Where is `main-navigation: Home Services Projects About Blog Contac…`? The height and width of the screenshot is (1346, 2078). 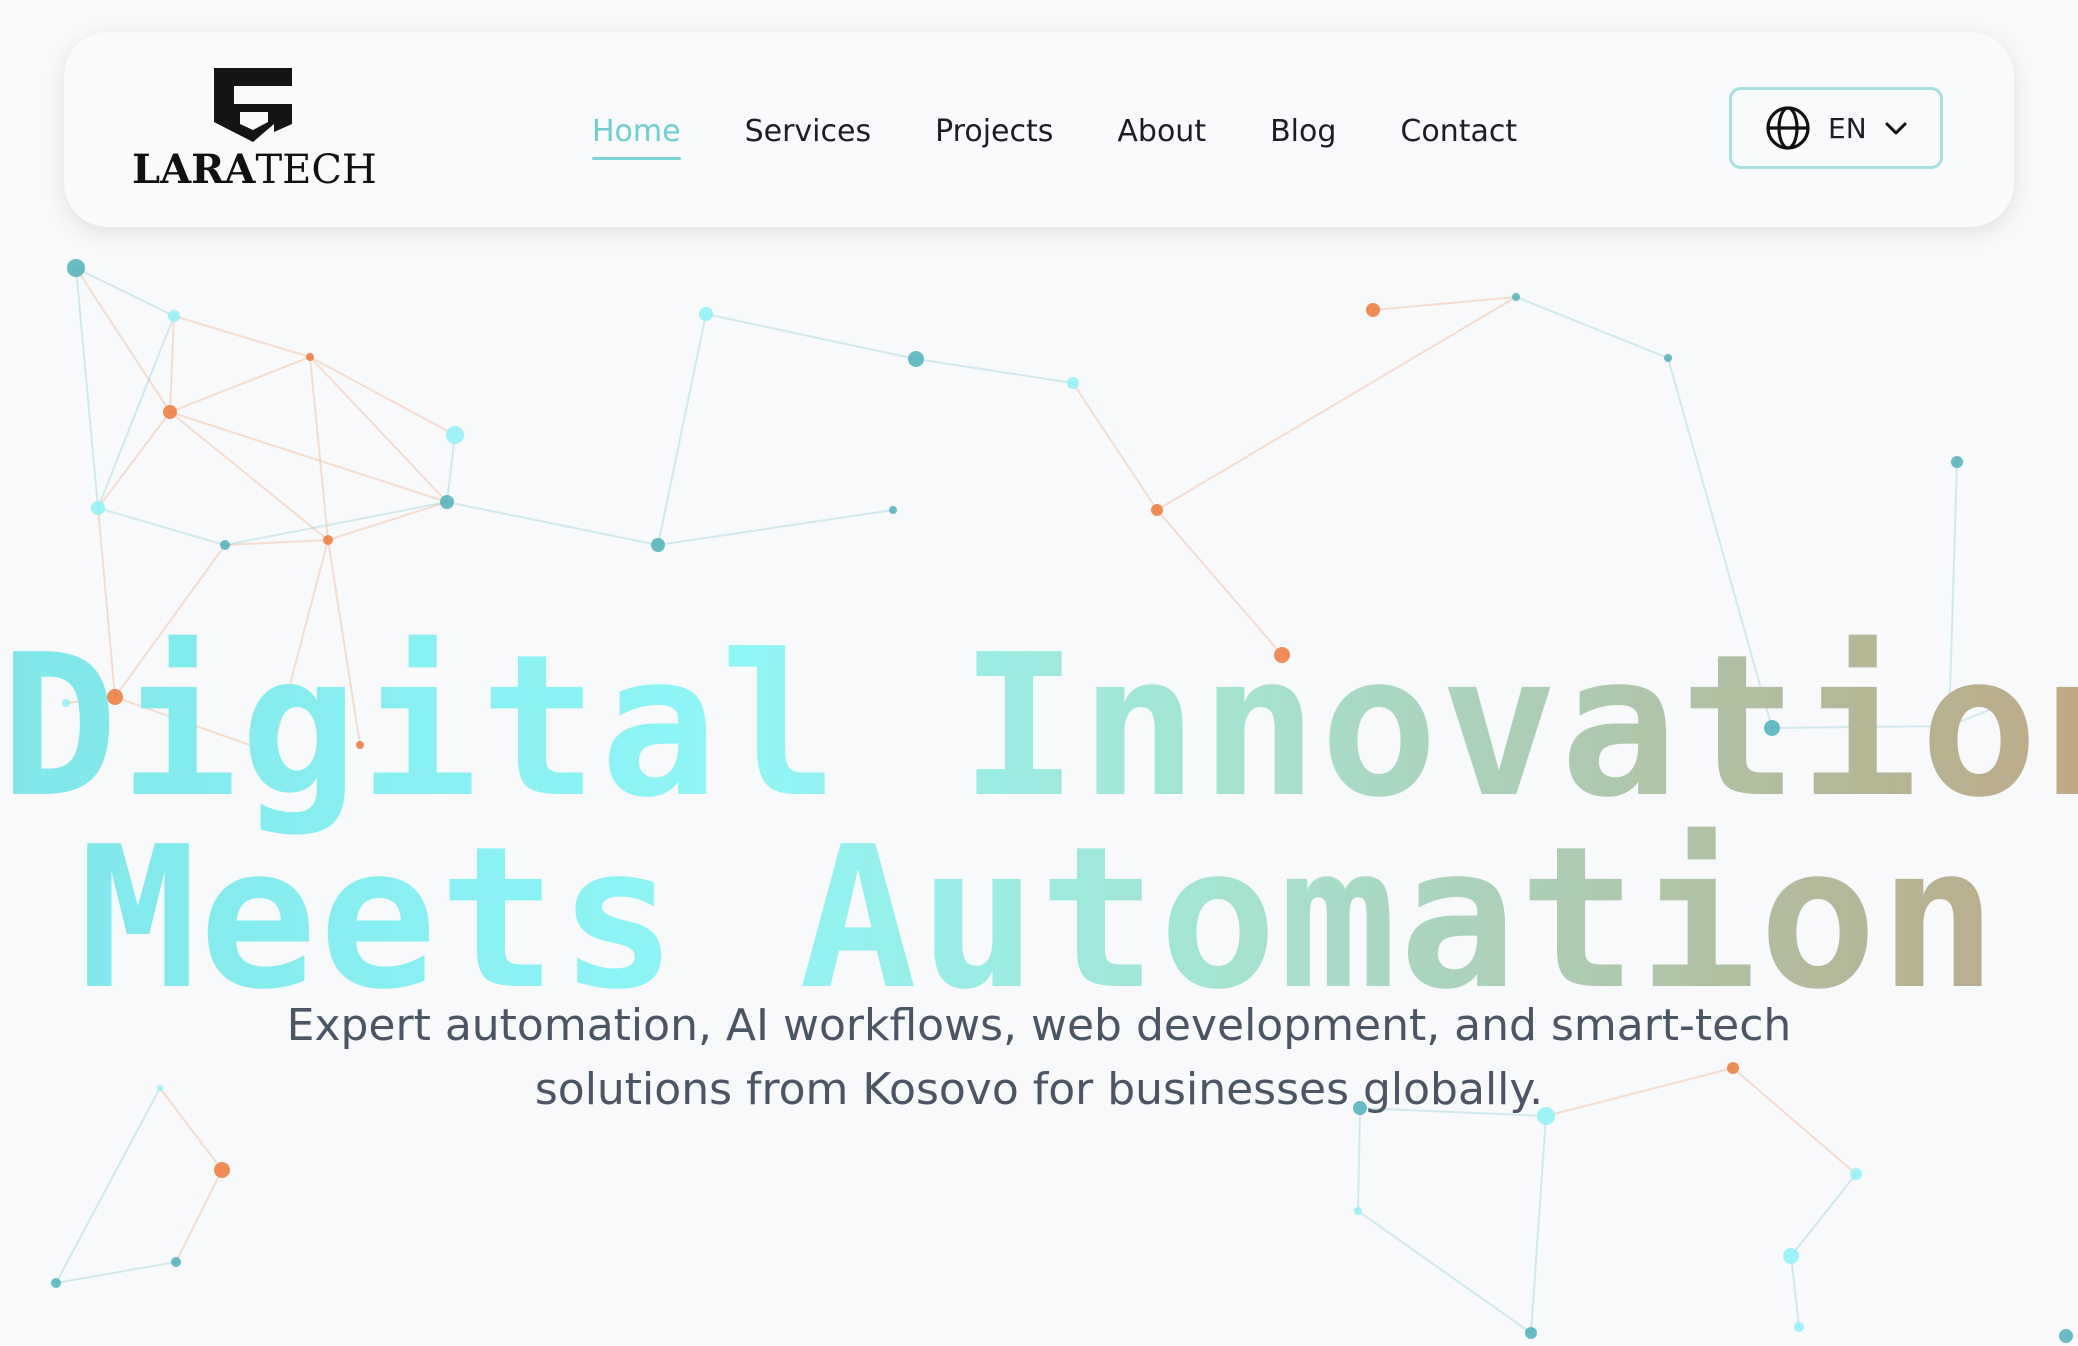
main-navigation: Home Services Projects About Blog Contac… is located at coordinates (1086, 136).